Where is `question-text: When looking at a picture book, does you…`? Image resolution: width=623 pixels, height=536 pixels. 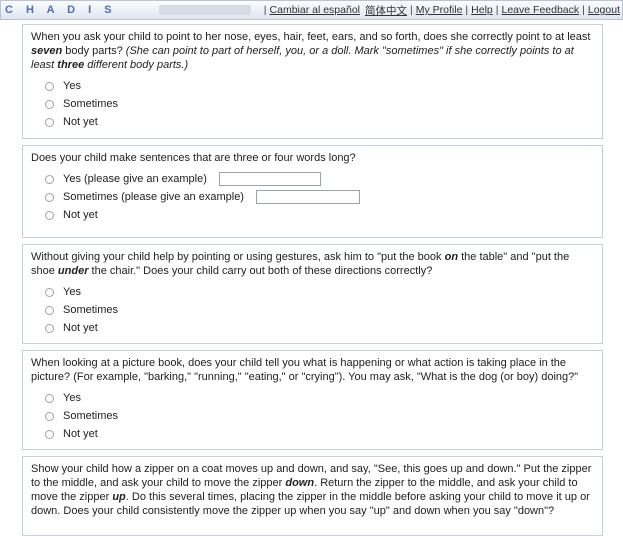
question-text: When looking at a picture book, does you… is located at coordinates (305, 370).